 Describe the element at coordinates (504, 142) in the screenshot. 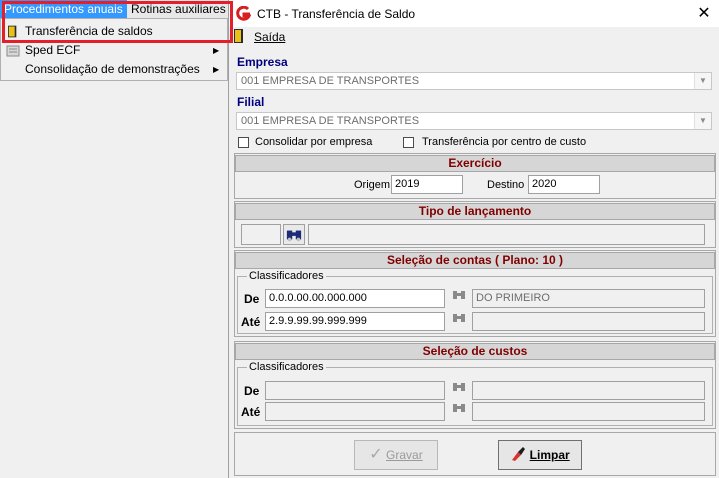

I see `transferencia-cc-label: Transferência por centro de custo` at that location.